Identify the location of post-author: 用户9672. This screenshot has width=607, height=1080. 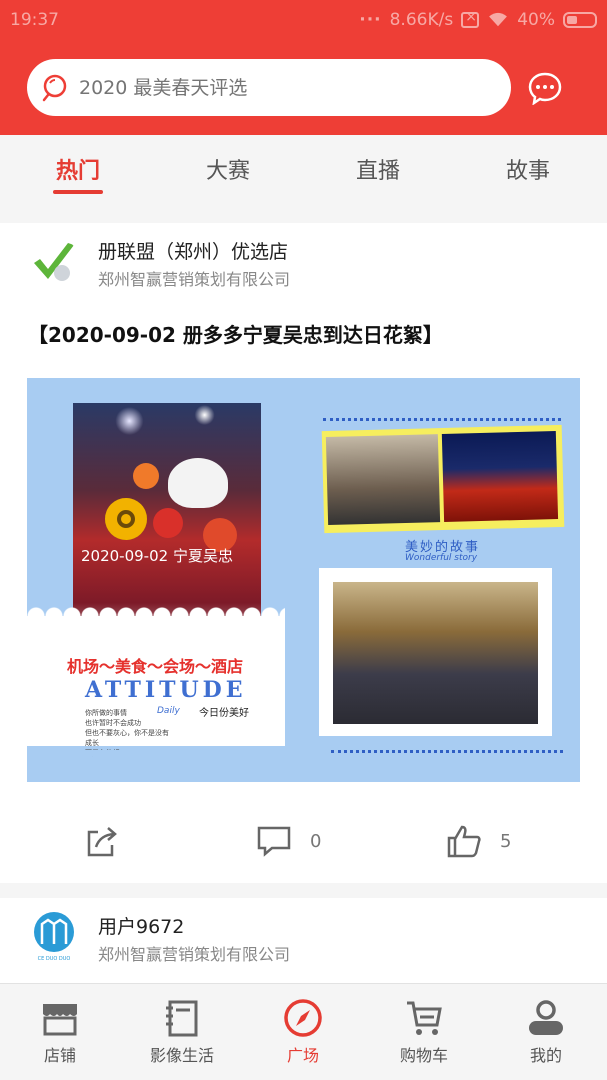
(141, 925).